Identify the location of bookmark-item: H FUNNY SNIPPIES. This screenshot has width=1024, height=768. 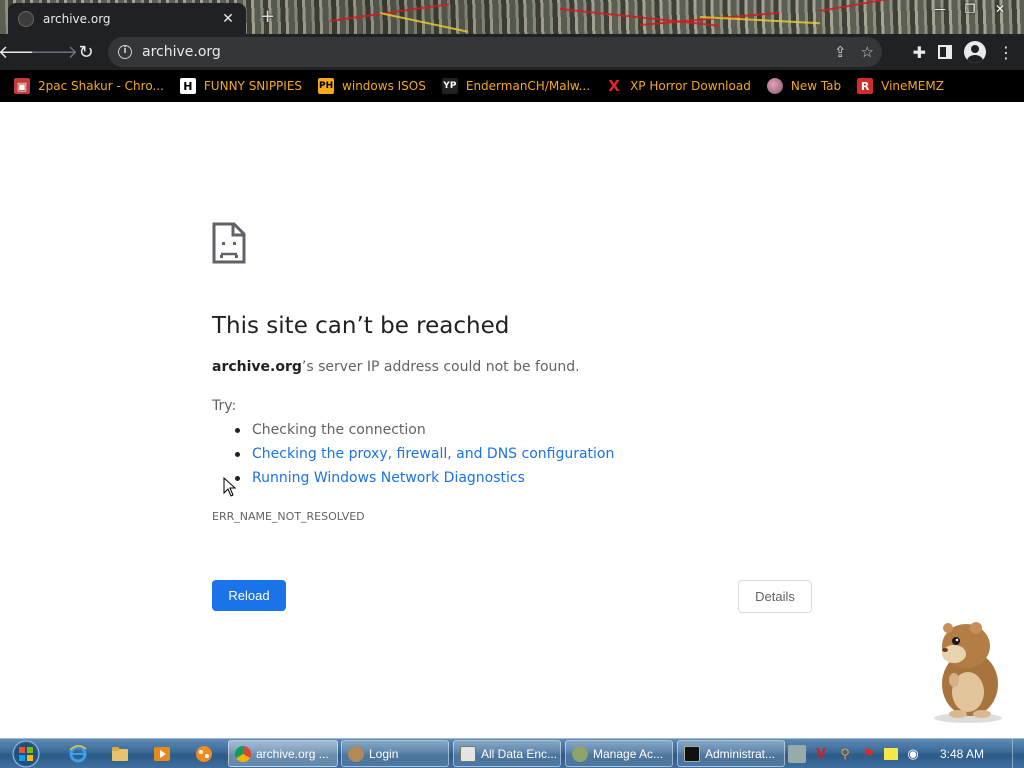
(240, 86).